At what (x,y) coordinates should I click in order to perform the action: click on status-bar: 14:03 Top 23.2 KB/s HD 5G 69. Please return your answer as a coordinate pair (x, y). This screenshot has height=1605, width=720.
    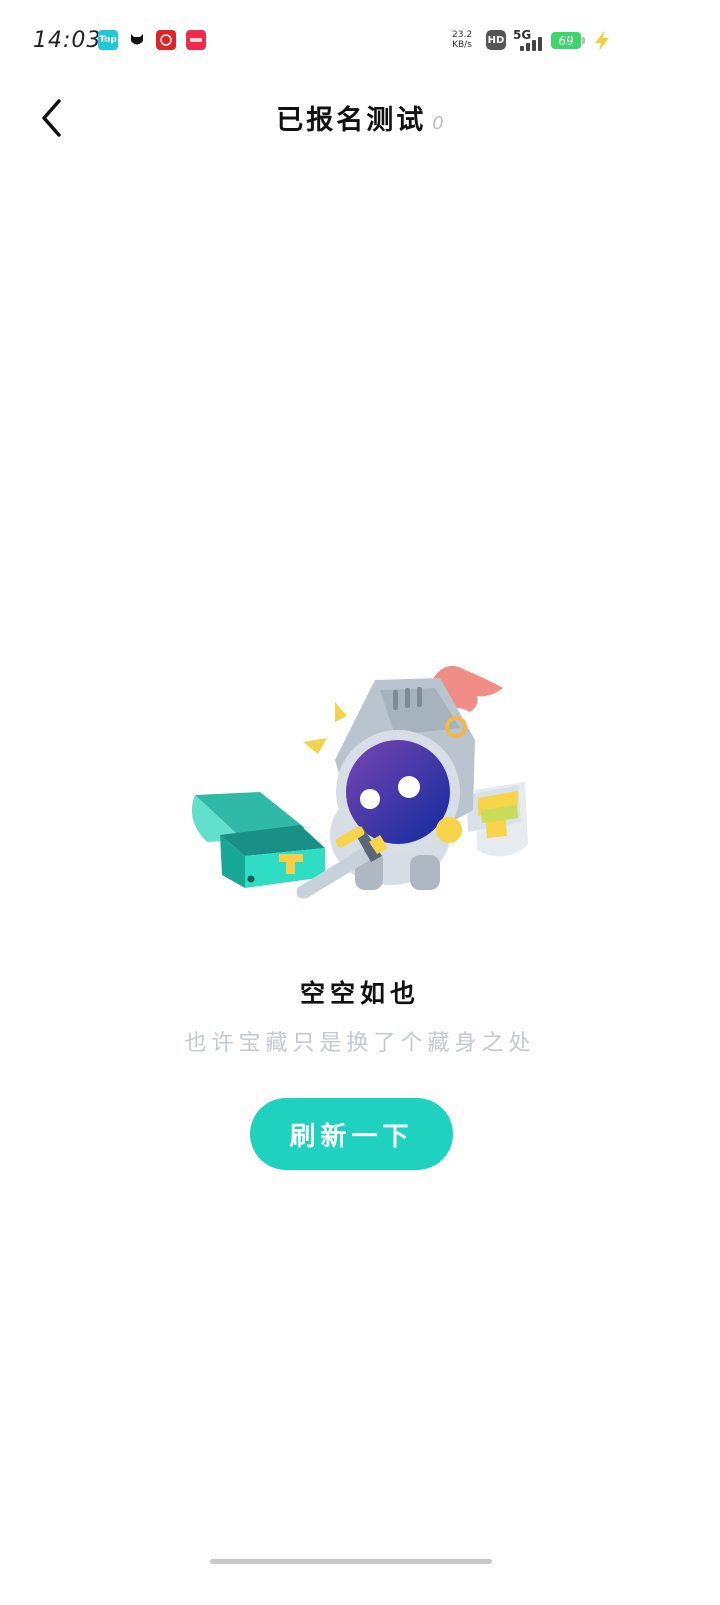
    Looking at the image, I should click on (360, 40).